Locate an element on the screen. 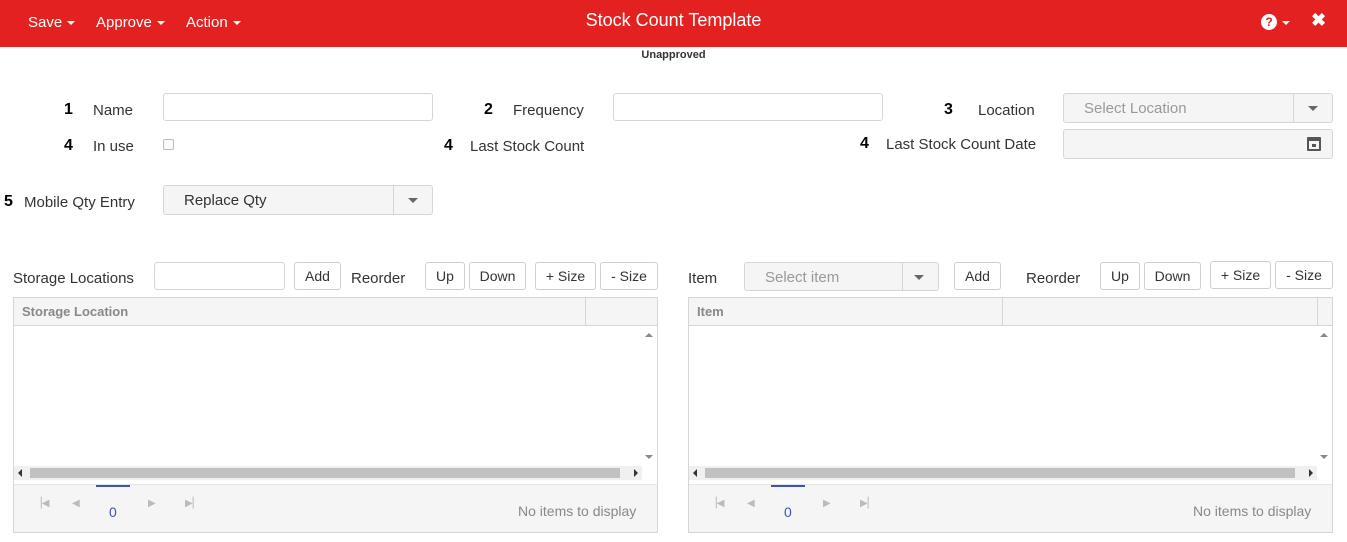 The height and width of the screenshot is (542, 1347). help-icon: ? is located at coordinates (1269, 22).